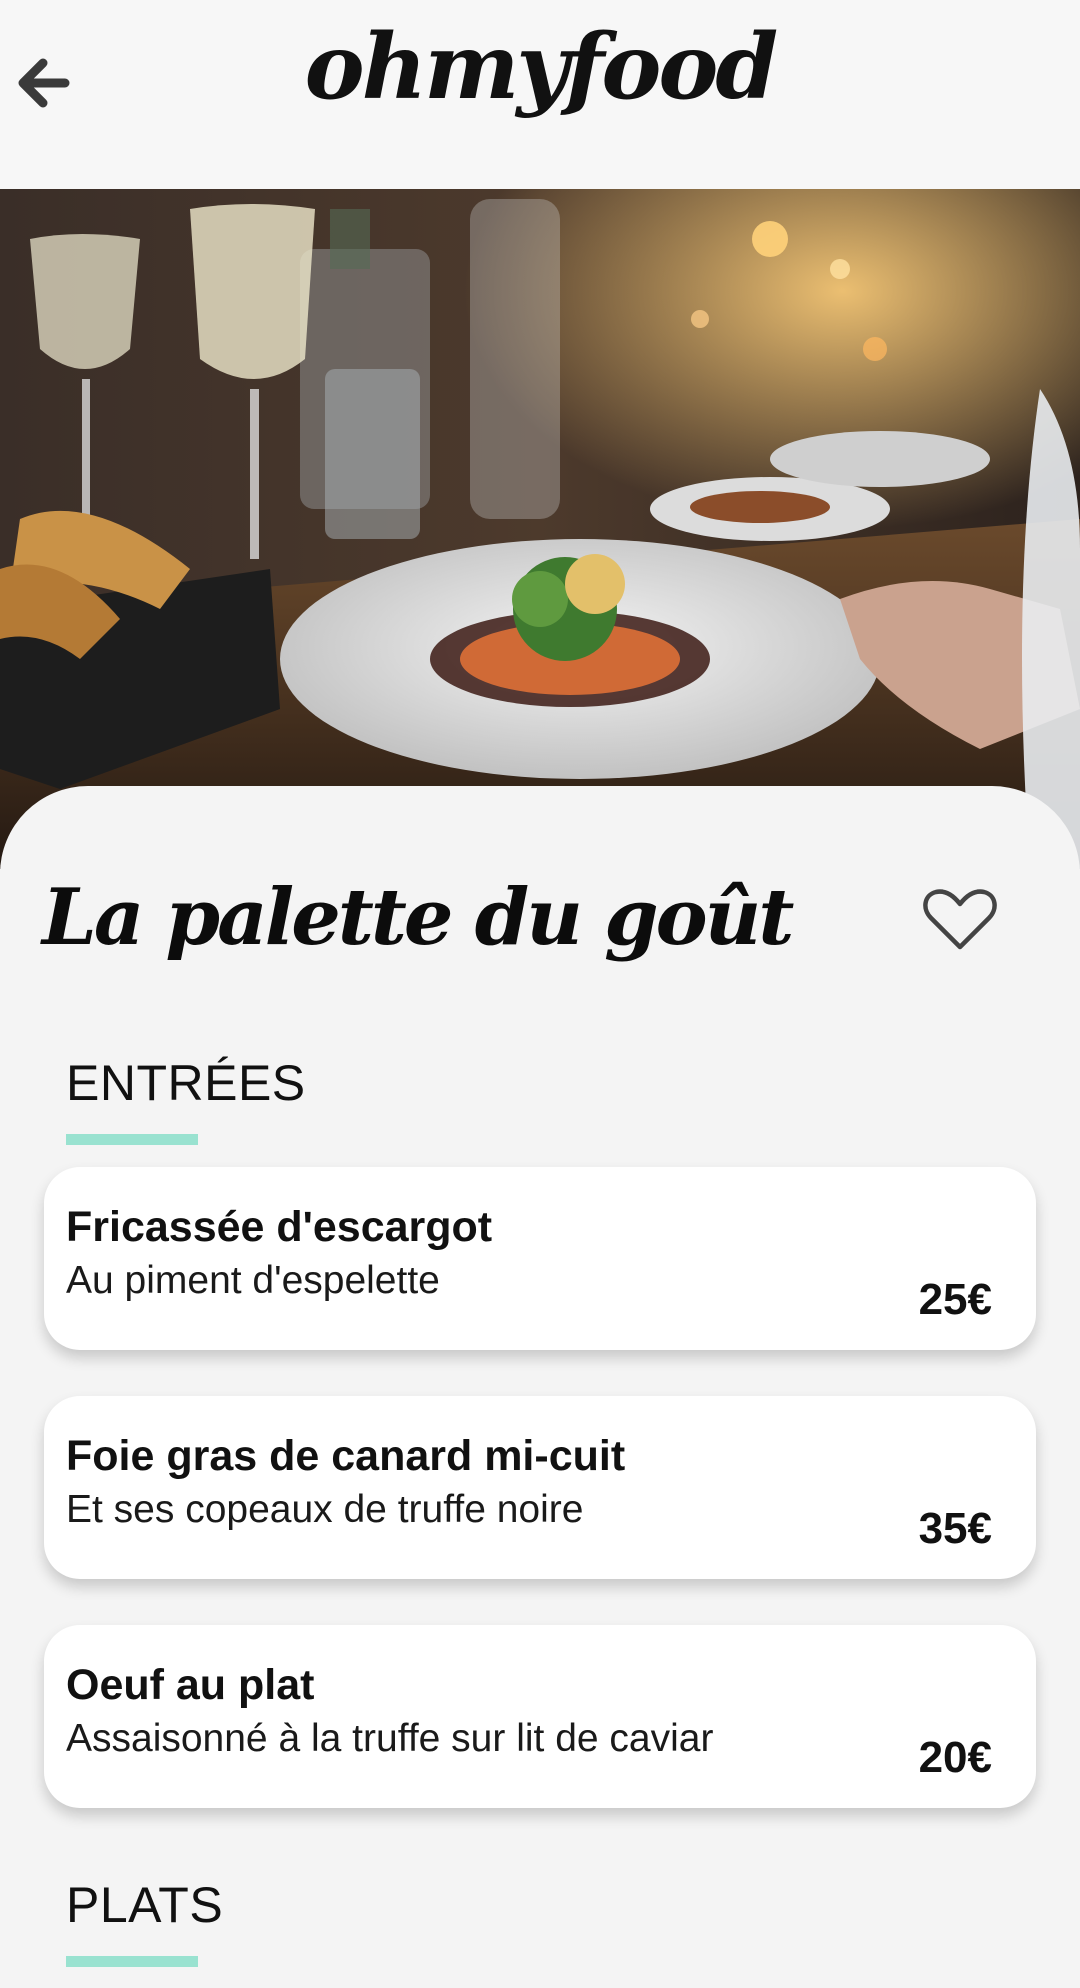  I want to click on favorite-button, so click(960, 920).